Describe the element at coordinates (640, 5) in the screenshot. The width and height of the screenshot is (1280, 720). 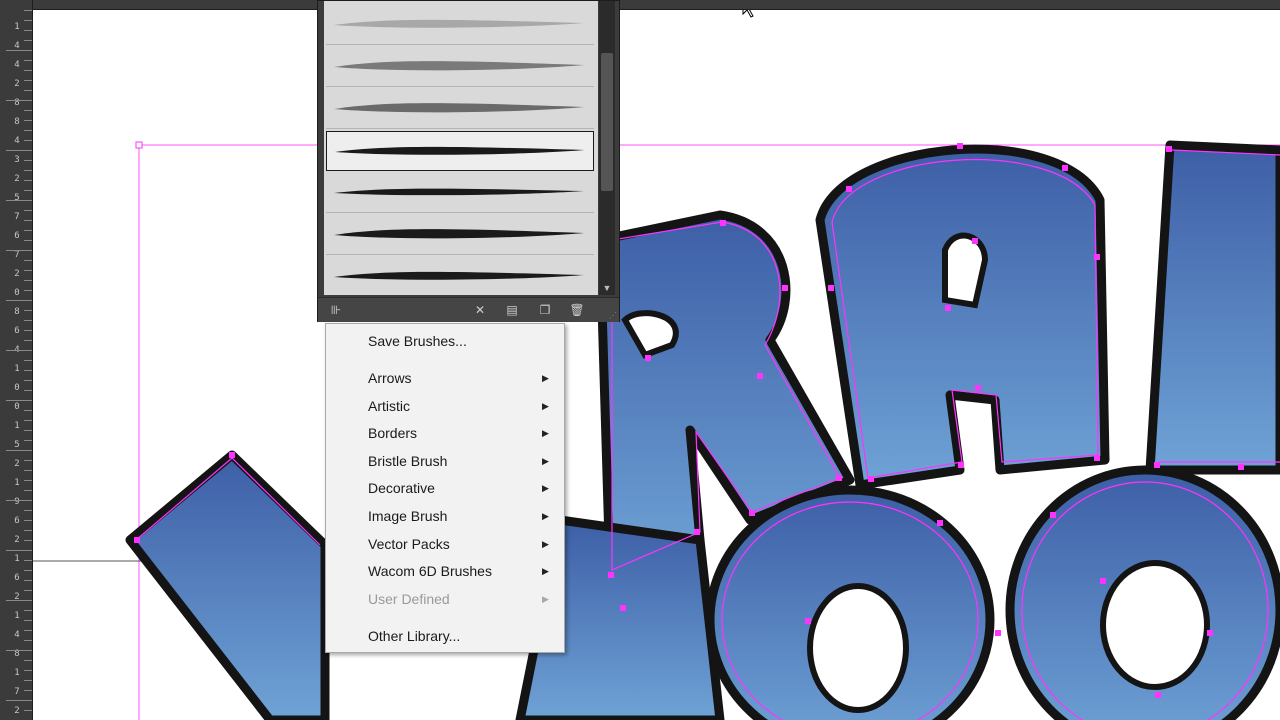
I see `horizontal-ruler` at that location.